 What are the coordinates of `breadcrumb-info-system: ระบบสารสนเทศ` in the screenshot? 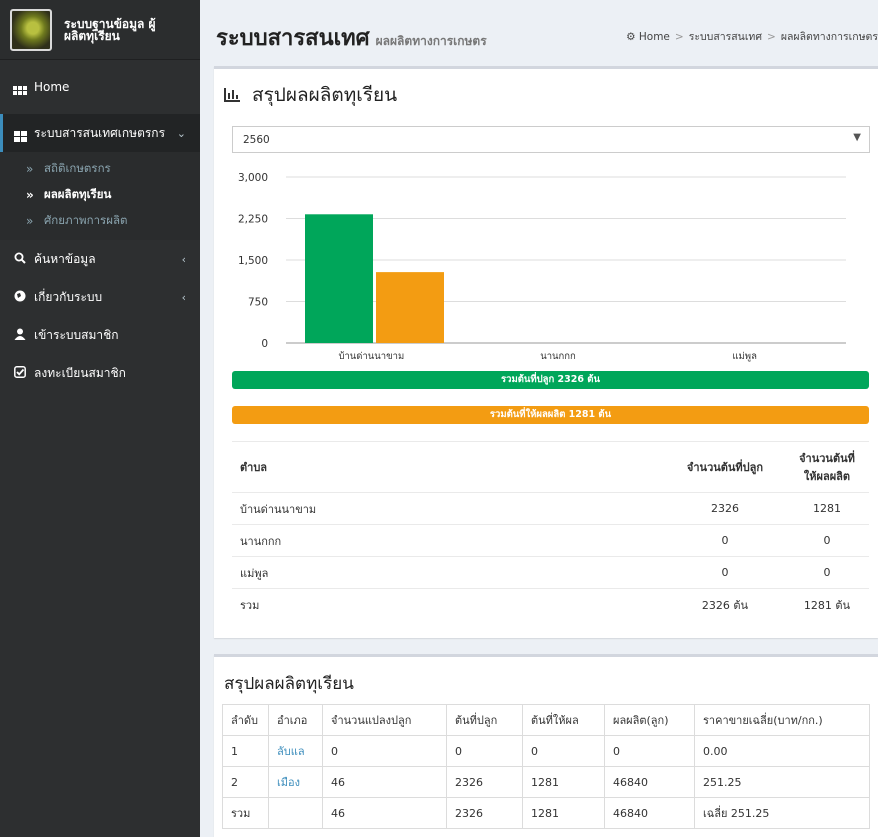 It's located at (725, 37).